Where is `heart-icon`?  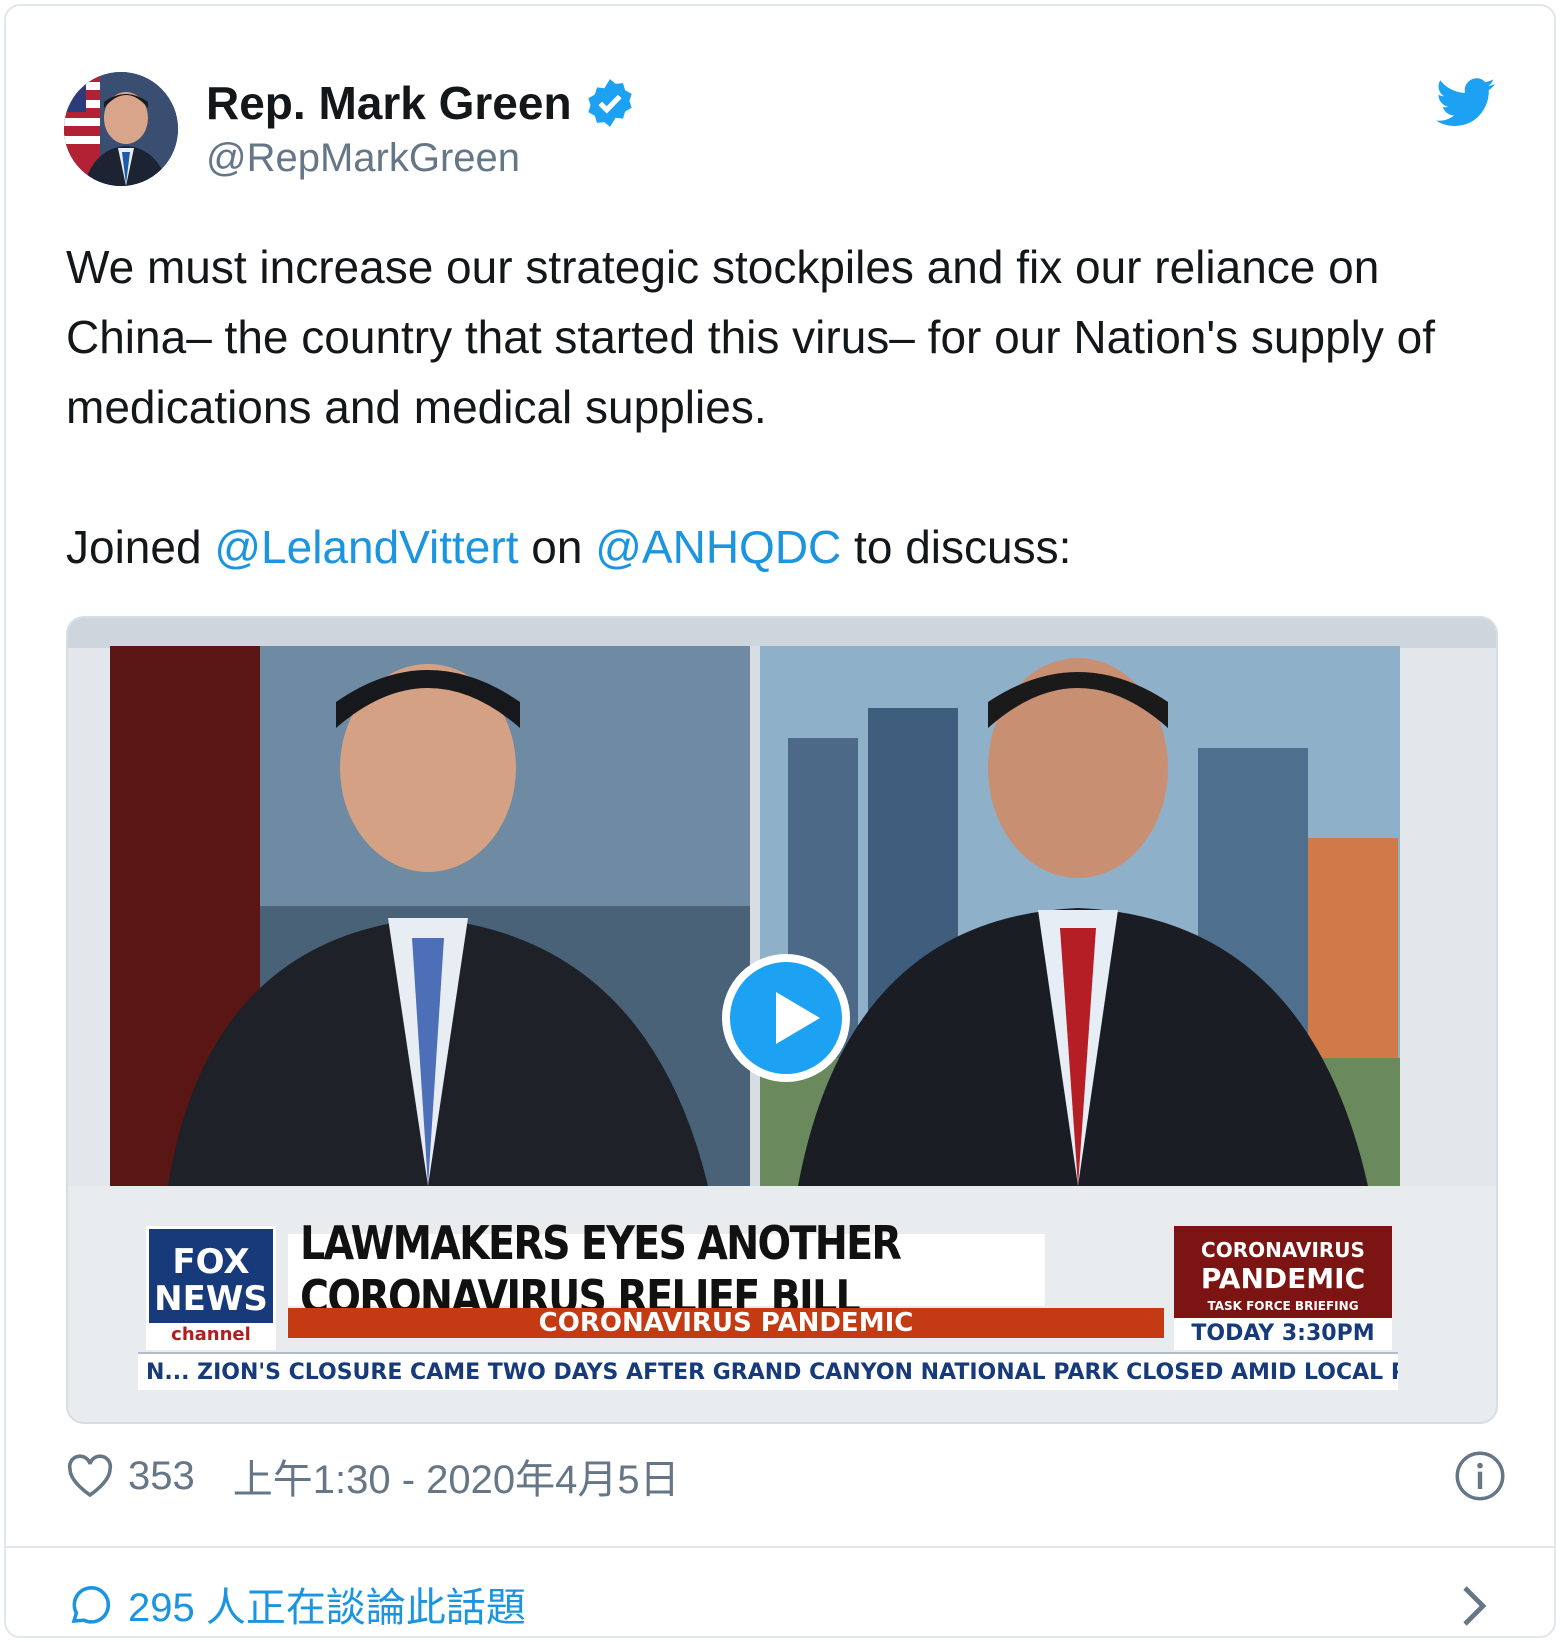 heart-icon is located at coordinates (90, 1476).